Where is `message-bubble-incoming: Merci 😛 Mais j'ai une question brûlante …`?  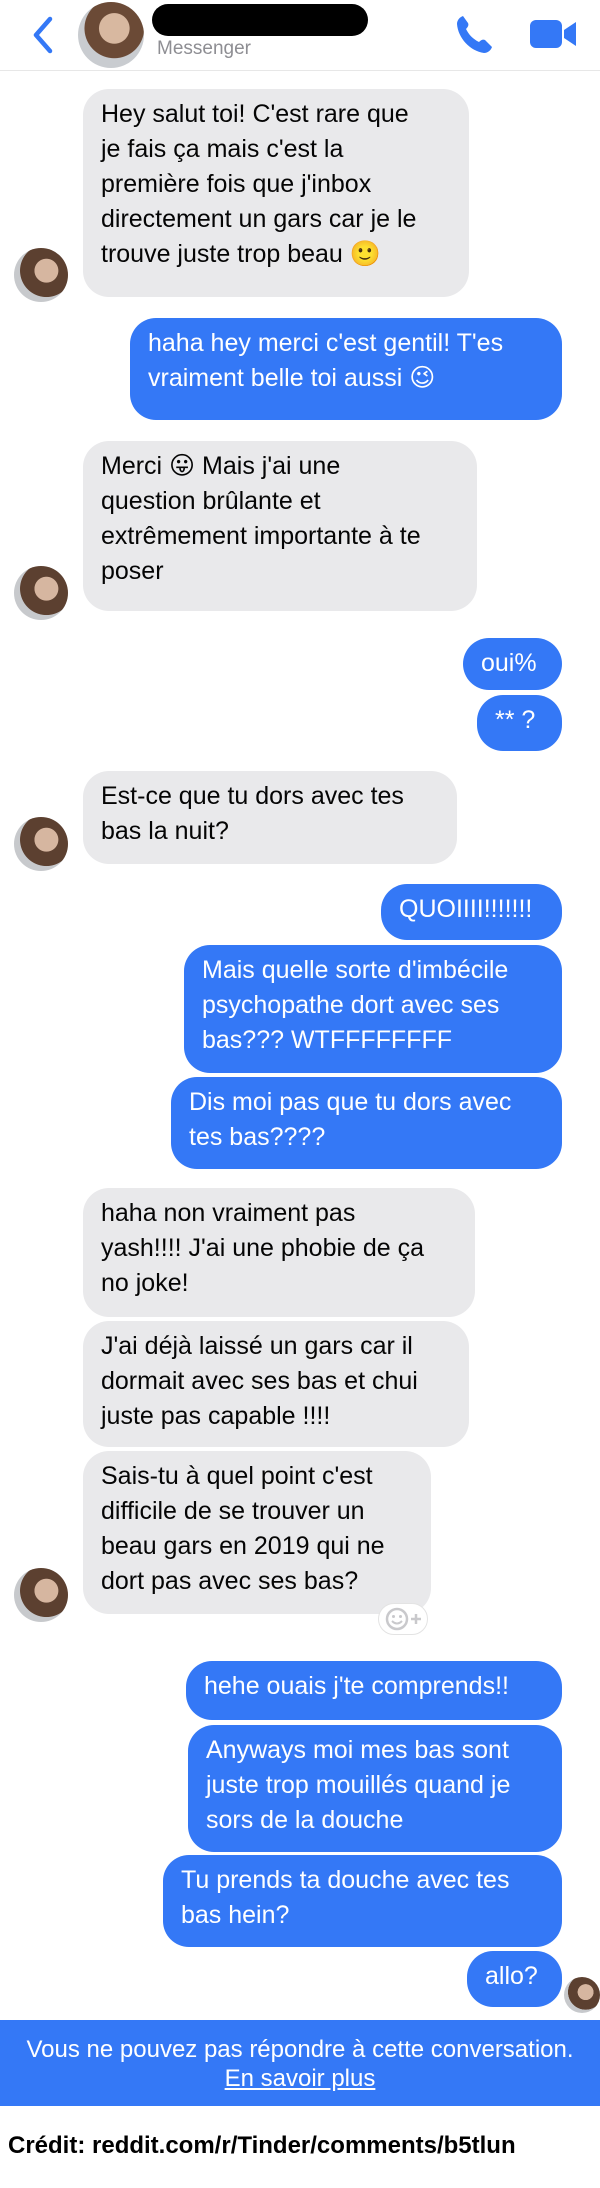 message-bubble-incoming: Merci 😛 Mais j'ai une question brûlante … is located at coordinates (280, 526).